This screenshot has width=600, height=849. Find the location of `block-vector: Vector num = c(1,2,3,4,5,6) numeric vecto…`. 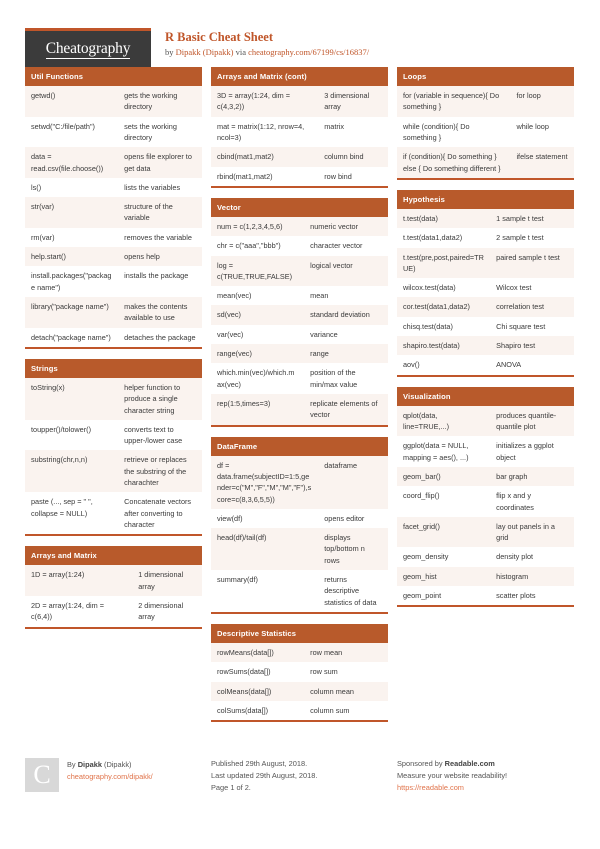

block-vector: Vector num = c(1,2,3,4,5,6) numeric vecto… is located at coordinates (299, 312).